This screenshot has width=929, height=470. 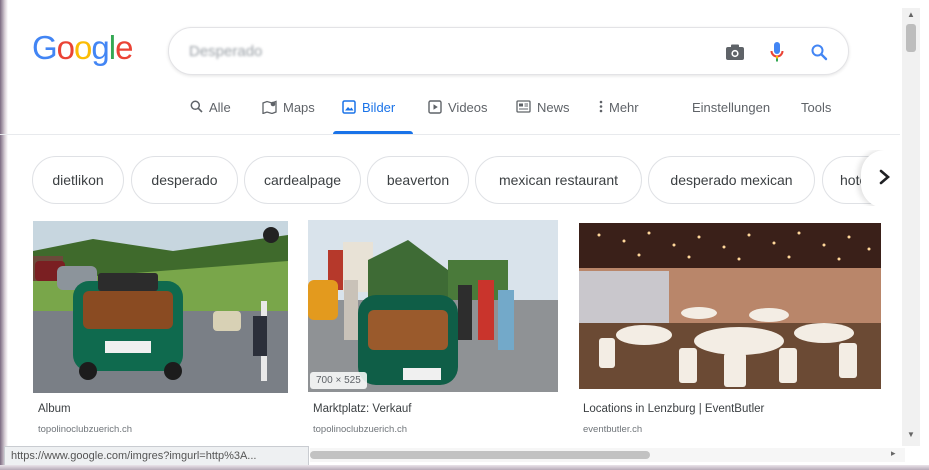 I want to click on result-source: eventbutler.ch, so click(x=612, y=429).